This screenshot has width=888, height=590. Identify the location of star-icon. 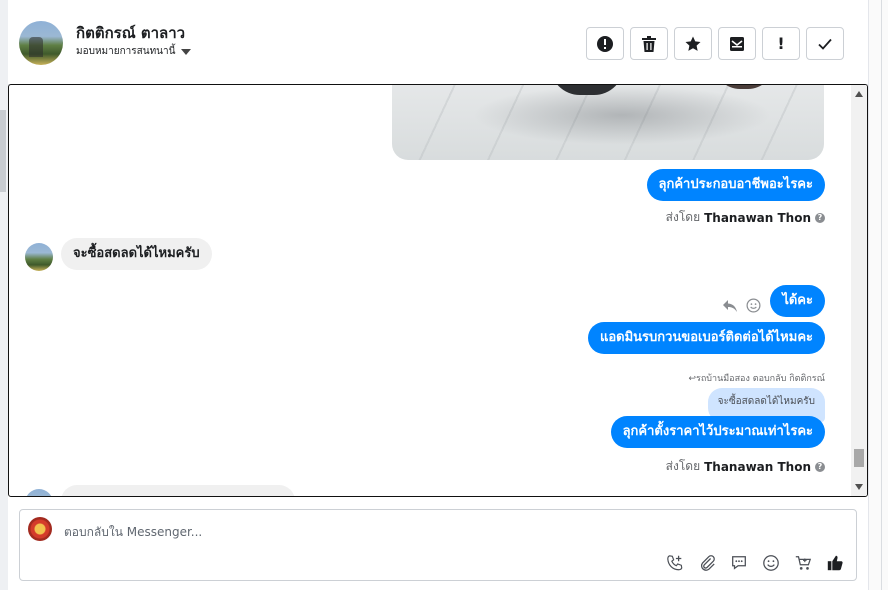
(693, 43).